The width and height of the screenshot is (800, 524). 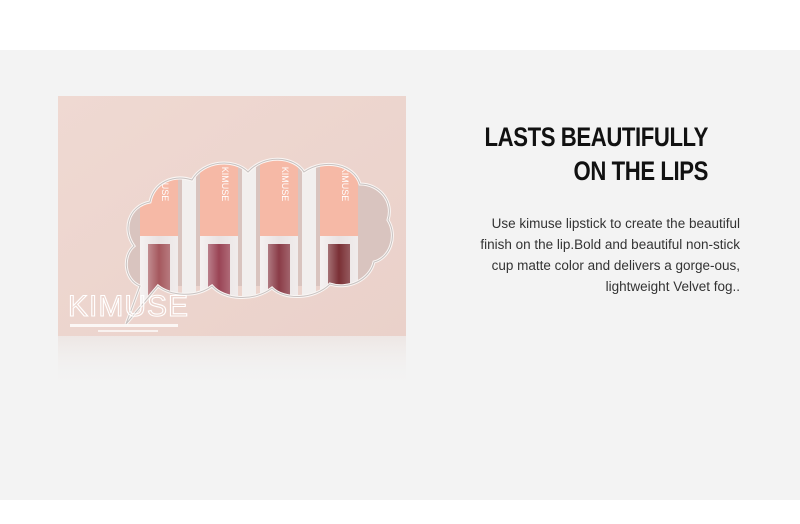 I want to click on headline-line-1: LASTS BEAUTIFULLY, so click(x=596, y=137).